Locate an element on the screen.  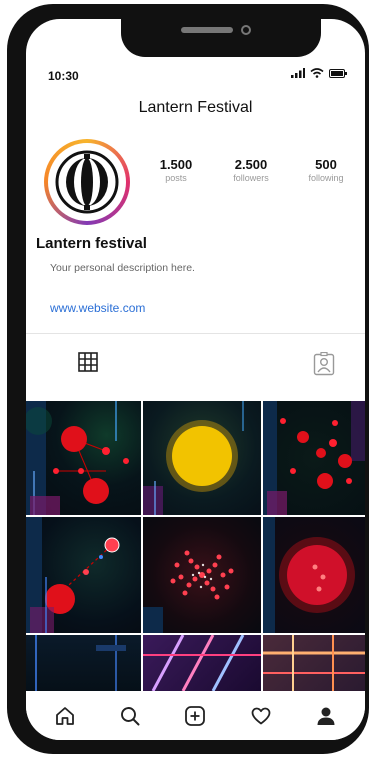
signal-icon is located at coordinates (298, 73).